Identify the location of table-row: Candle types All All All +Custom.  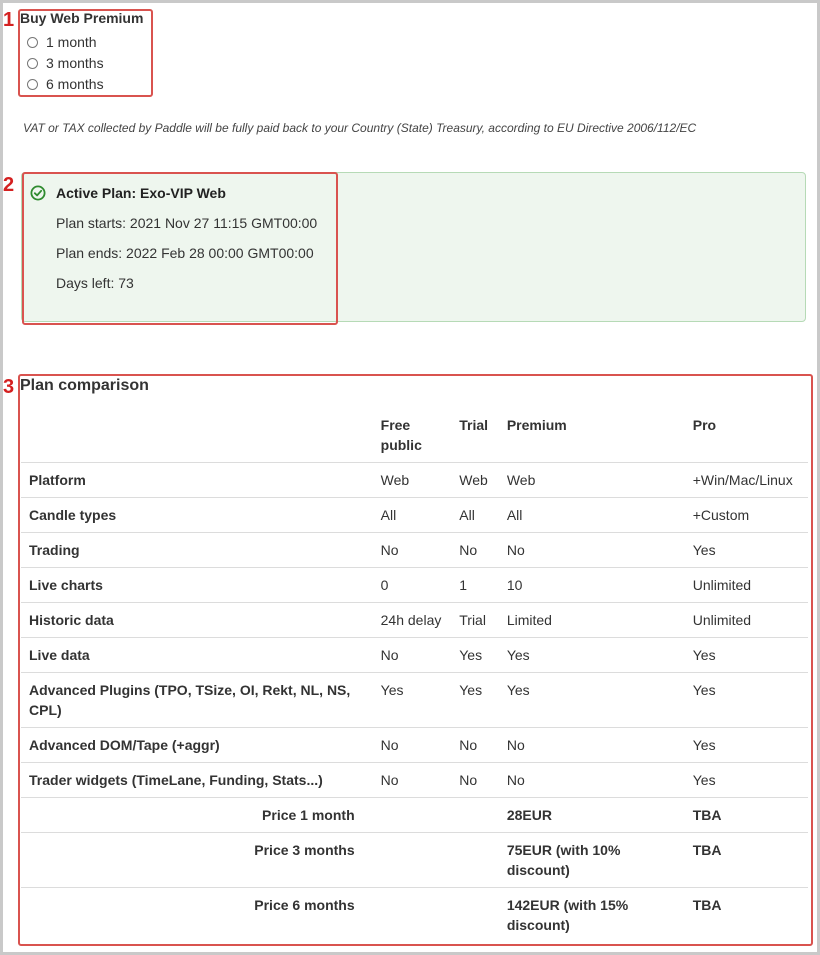
(414, 514).